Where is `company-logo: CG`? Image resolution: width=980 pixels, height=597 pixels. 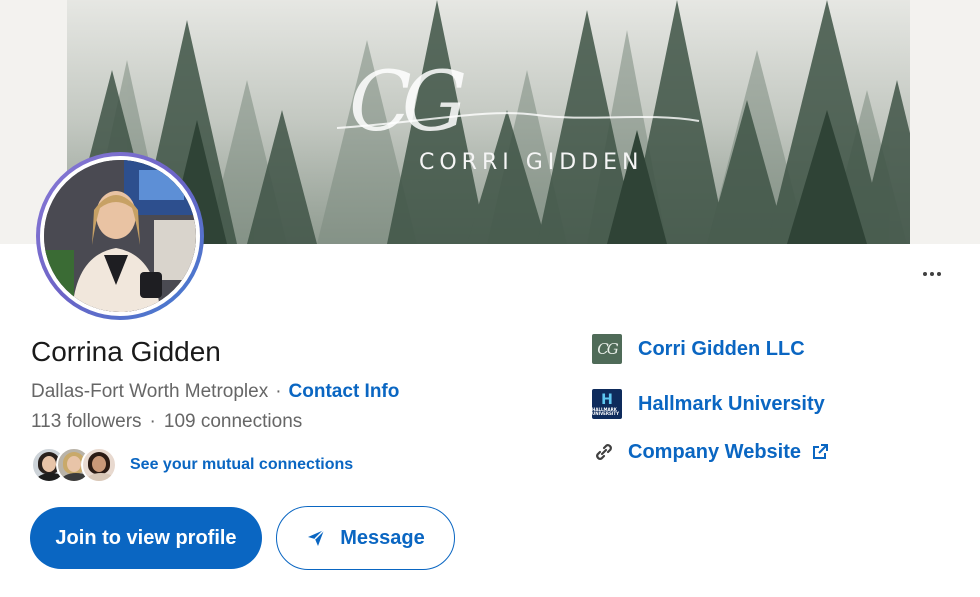 company-logo: CG is located at coordinates (607, 349).